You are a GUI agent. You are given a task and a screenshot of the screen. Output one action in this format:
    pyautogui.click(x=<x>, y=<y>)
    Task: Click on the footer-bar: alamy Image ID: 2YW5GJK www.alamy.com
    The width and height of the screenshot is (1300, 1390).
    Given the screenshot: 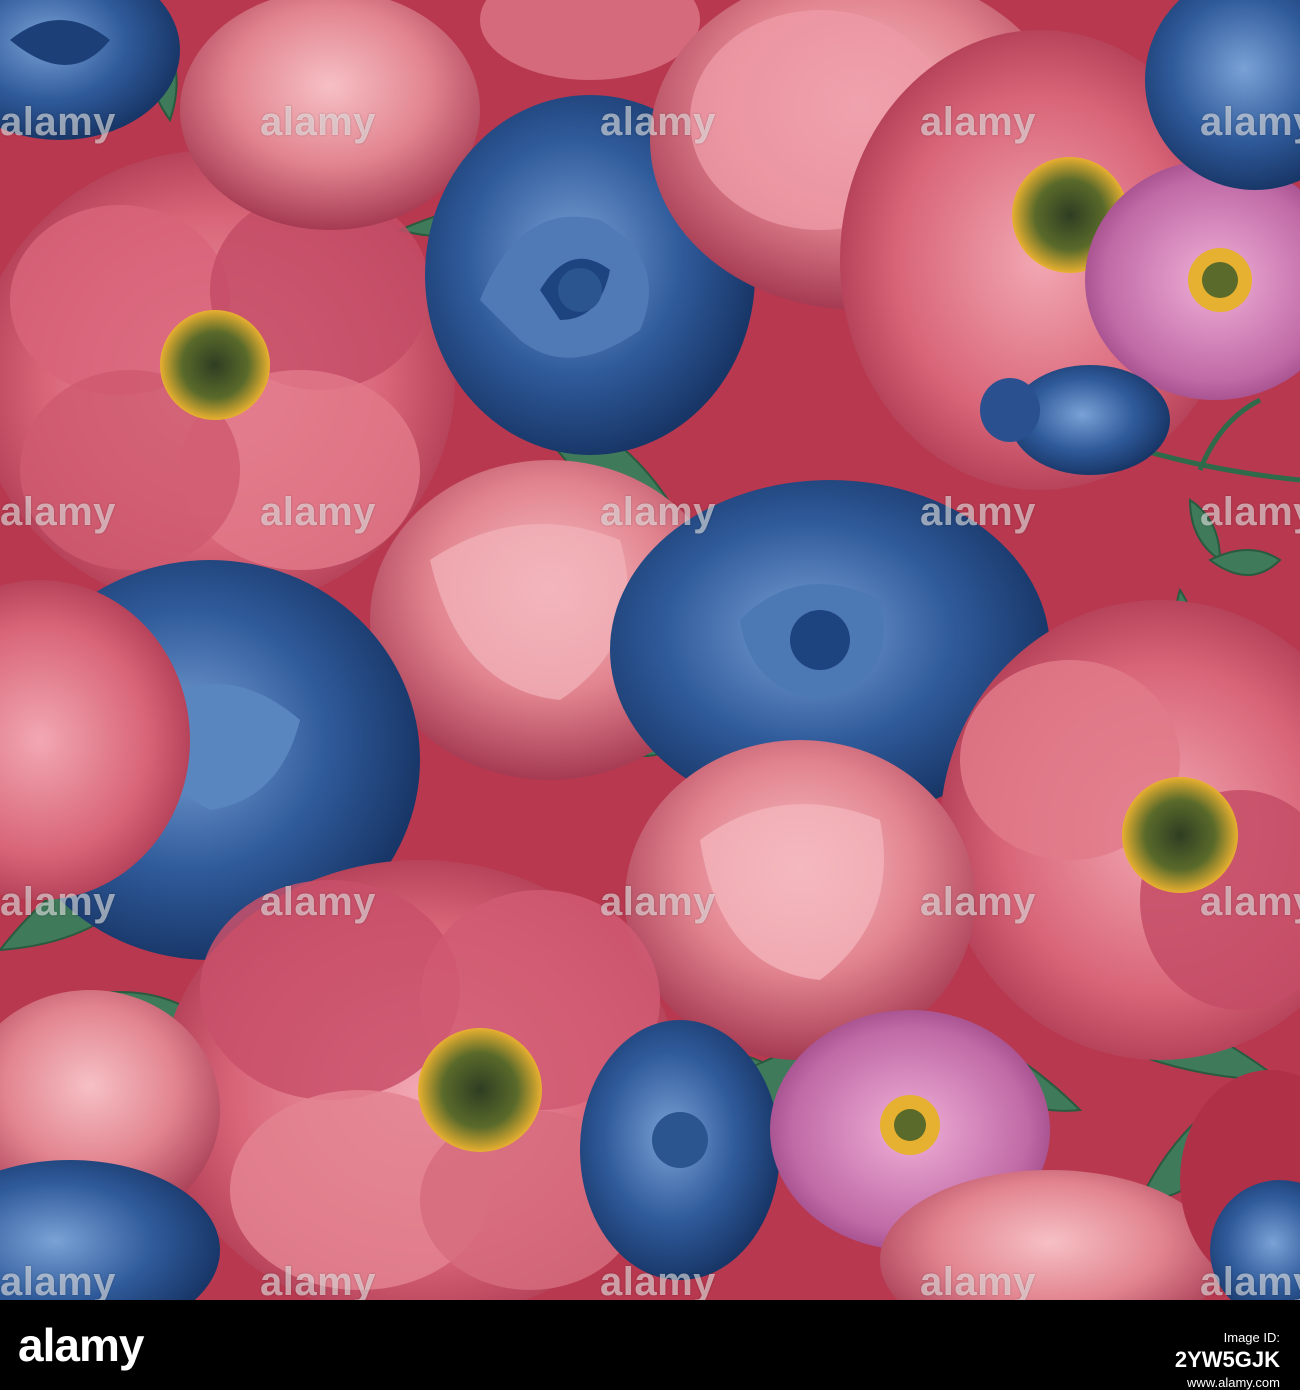 What is the action you would take?
    pyautogui.click(x=650, y=1345)
    